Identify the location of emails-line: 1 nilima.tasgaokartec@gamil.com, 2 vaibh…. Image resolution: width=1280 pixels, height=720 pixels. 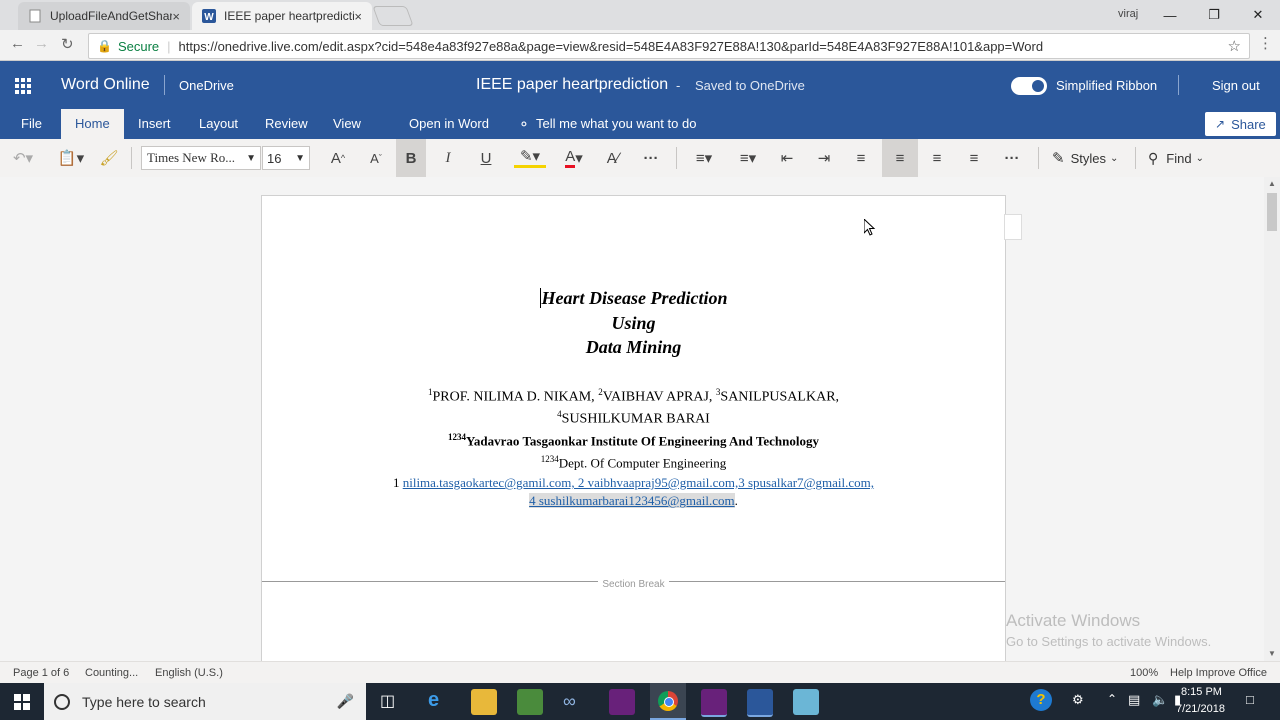
(633, 483).